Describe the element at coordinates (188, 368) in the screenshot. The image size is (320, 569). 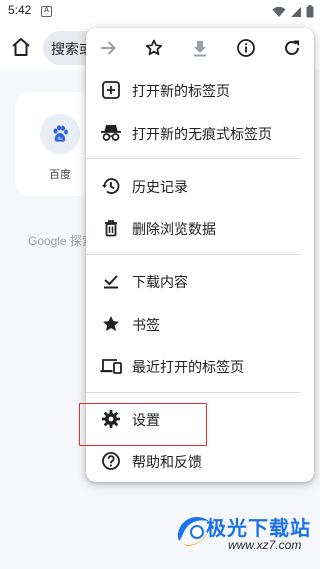
I see `menu-item-label: 最近打开的标签页` at that location.